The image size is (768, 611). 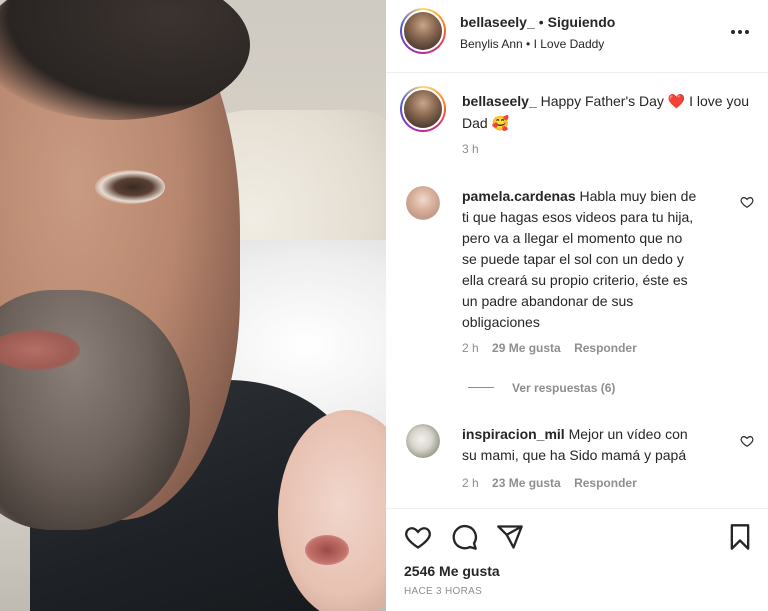 What do you see at coordinates (638, 196) in the screenshot?
I see `comment-1-line: Habla muy bien de` at bounding box center [638, 196].